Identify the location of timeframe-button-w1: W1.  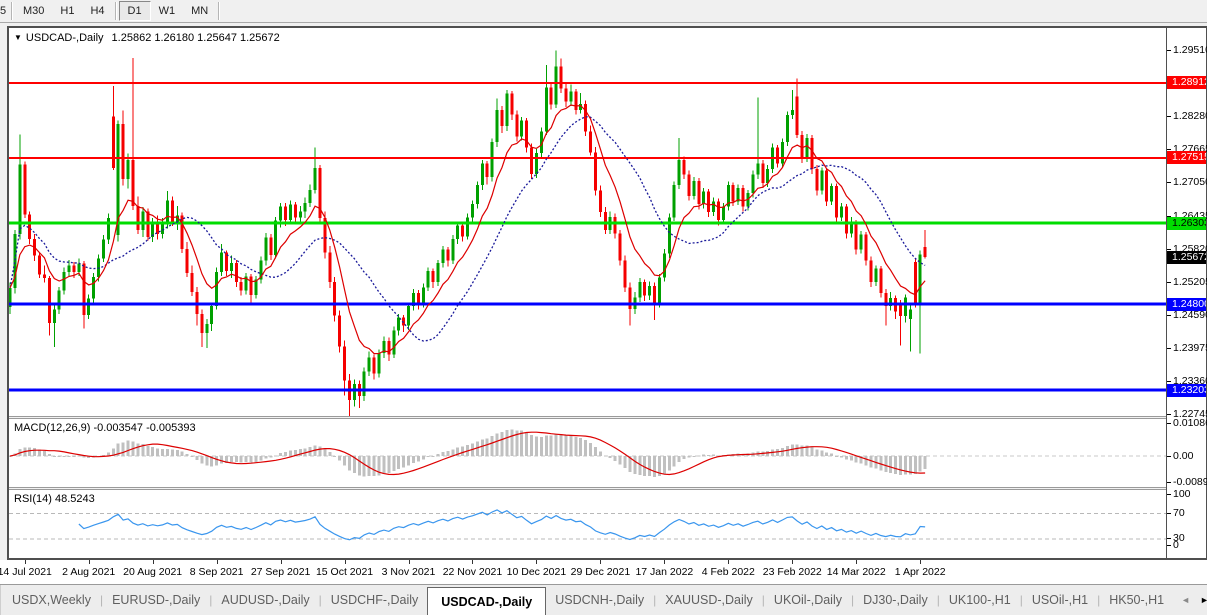
(167, 11).